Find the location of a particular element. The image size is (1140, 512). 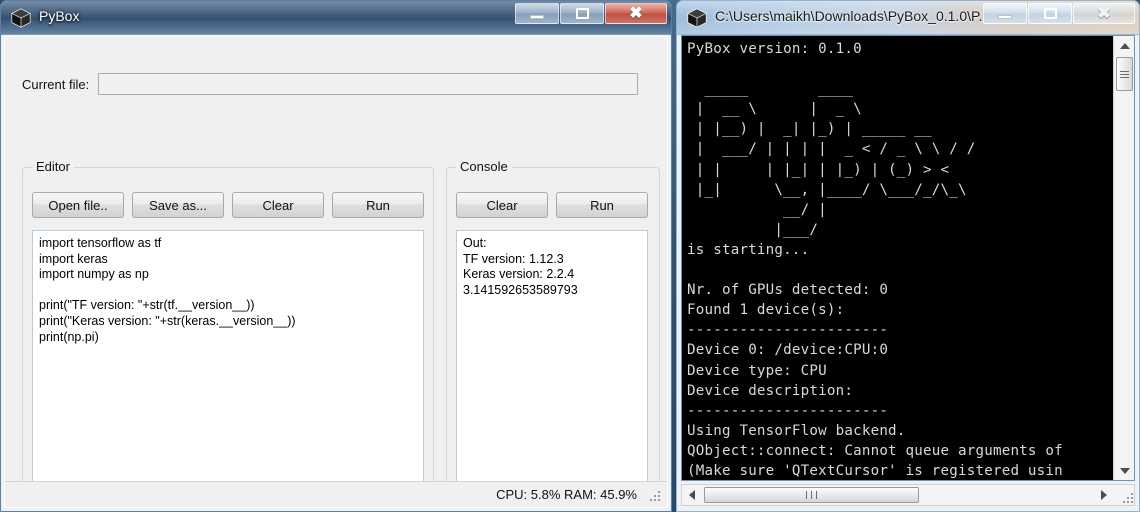

pybox-title-text: PyBox is located at coordinates (59, 16).